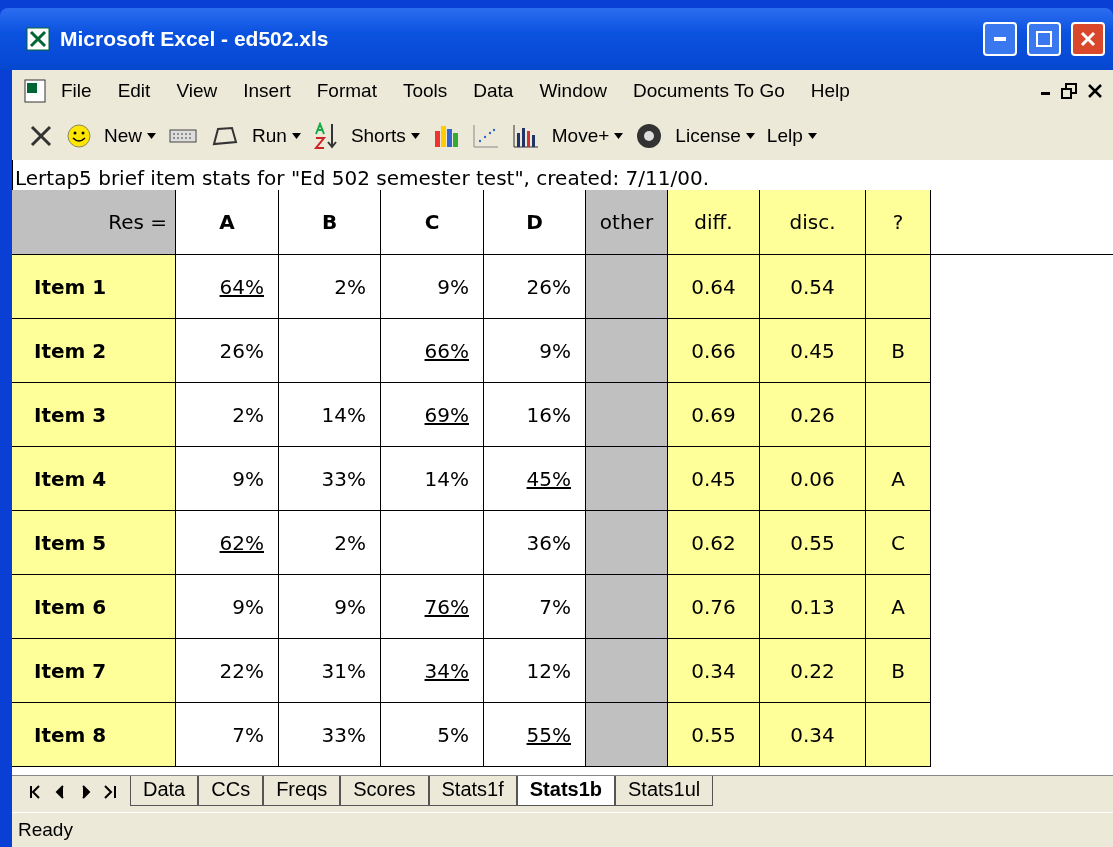 This screenshot has width=1113, height=847. What do you see at coordinates (94, 287) in the screenshot?
I see `row-label: Item 1` at bounding box center [94, 287].